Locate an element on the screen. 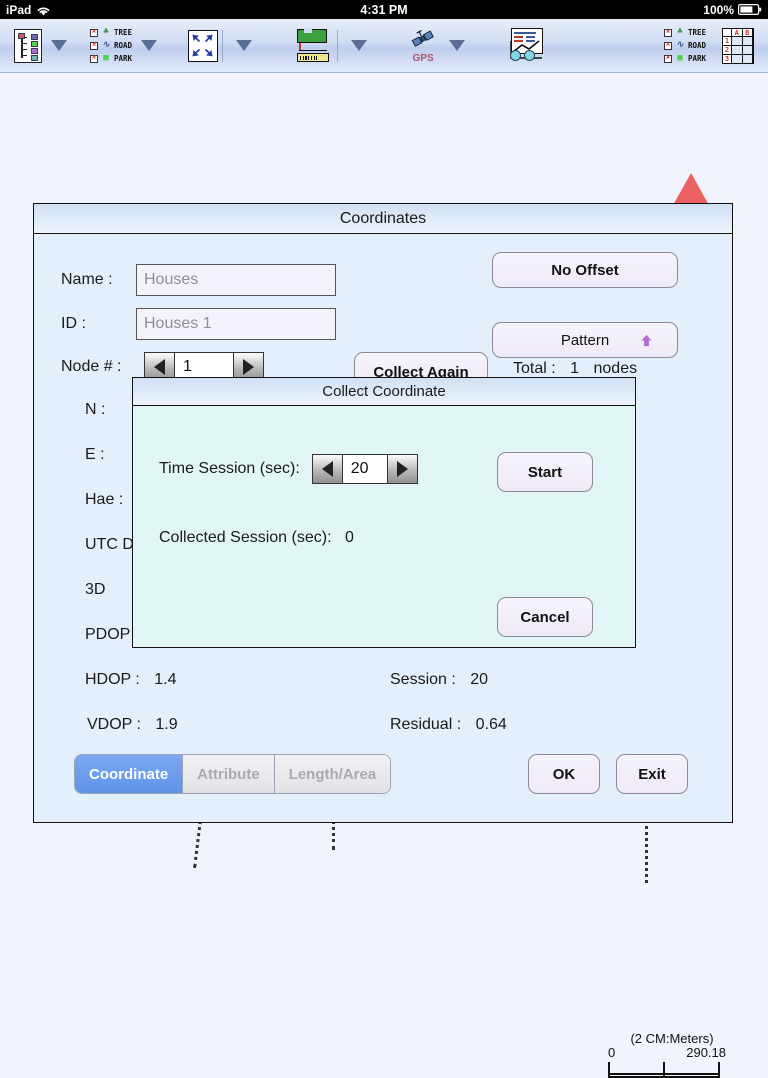 The width and height of the screenshot is (768, 1078). layer-visibility-button: ♣TREE ∿ROAD ■PARK is located at coordinates (111, 45).